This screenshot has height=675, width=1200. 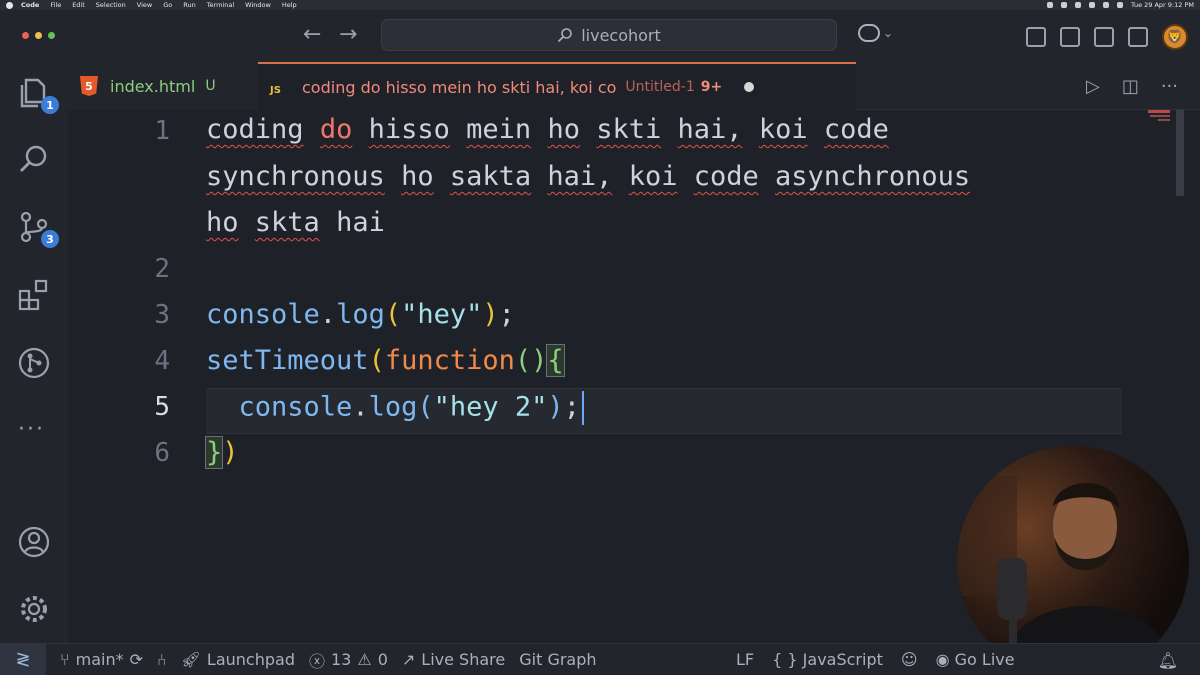 What do you see at coordinates (31, 429) in the screenshot?
I see `more-views-icon: ···` at bounding box center [31, 429].